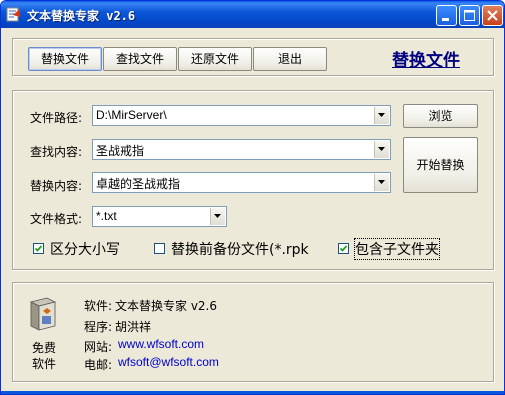 The image size is (505, 395). I want to click on restore-files-button: 还原文件, so click(215, 59).